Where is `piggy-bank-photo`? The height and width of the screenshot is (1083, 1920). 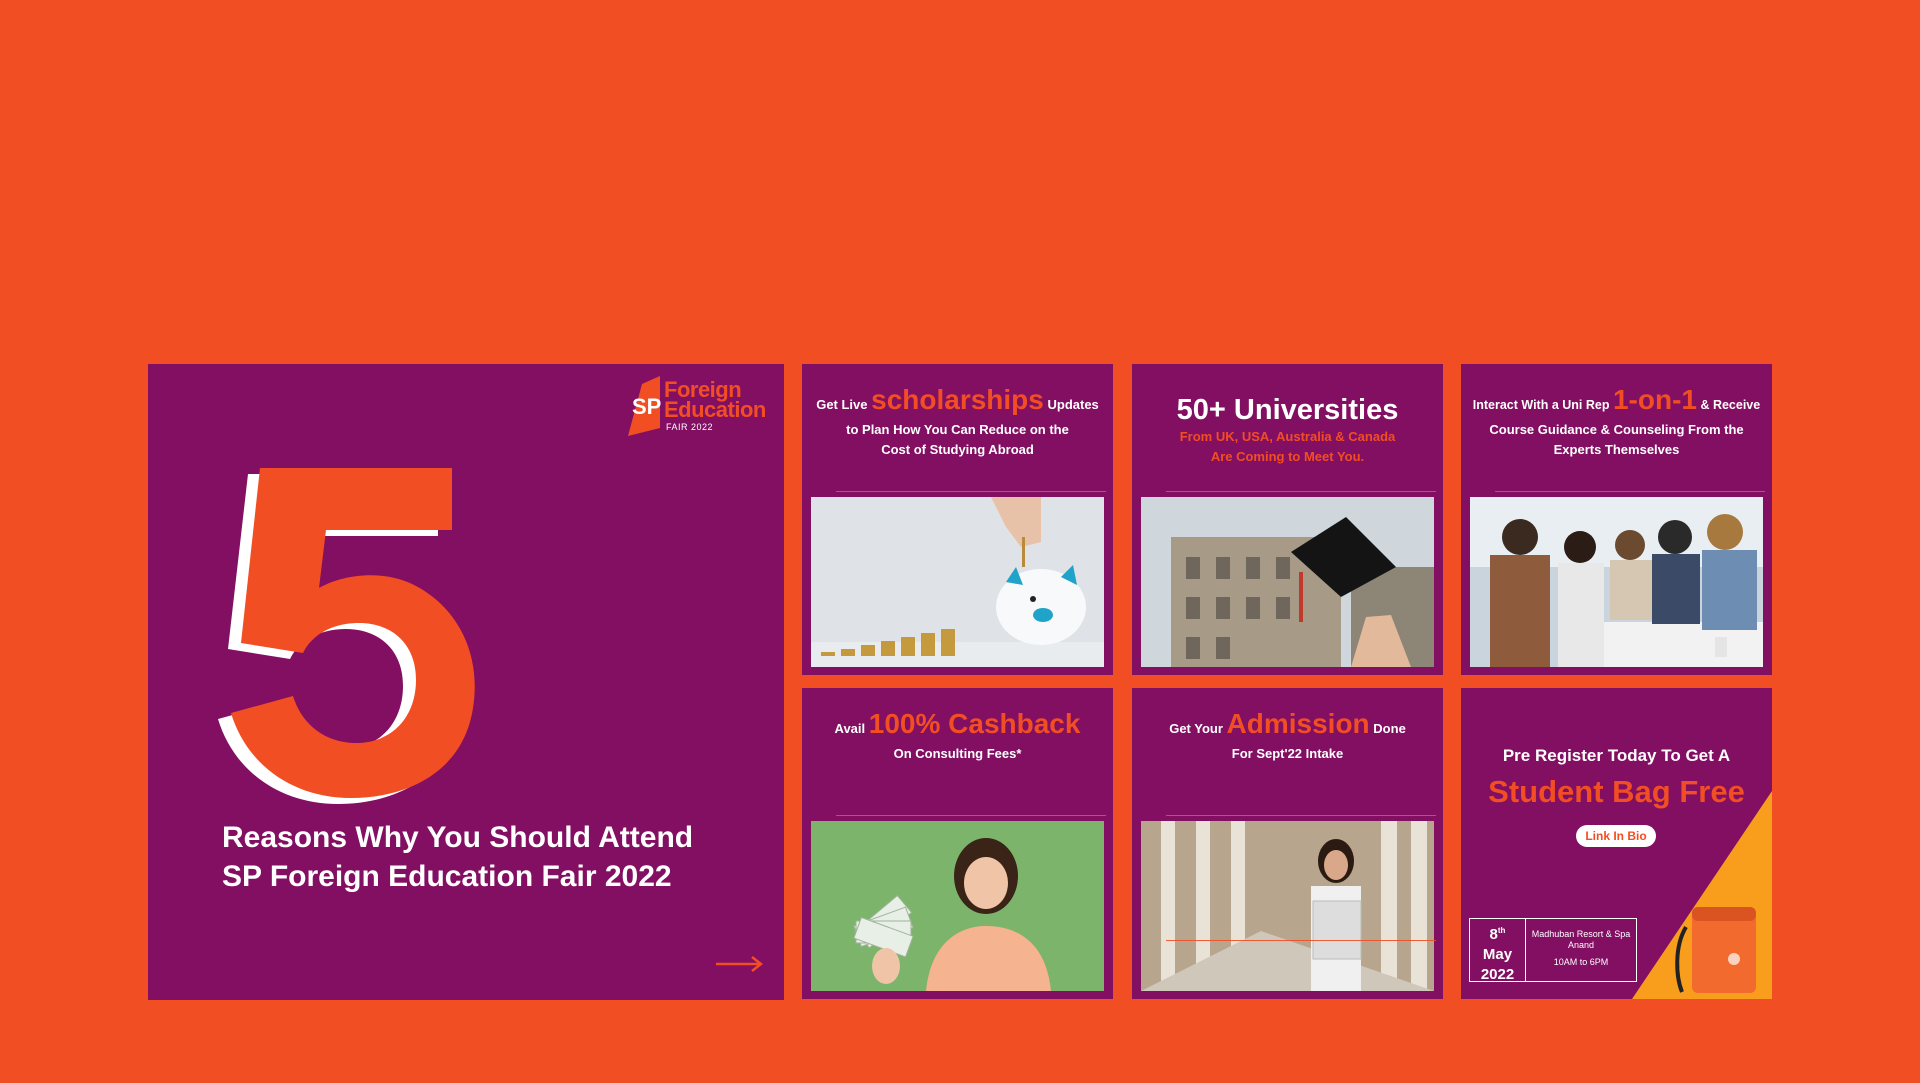
piggy-bank-photo is located at coordinates (957, 582).